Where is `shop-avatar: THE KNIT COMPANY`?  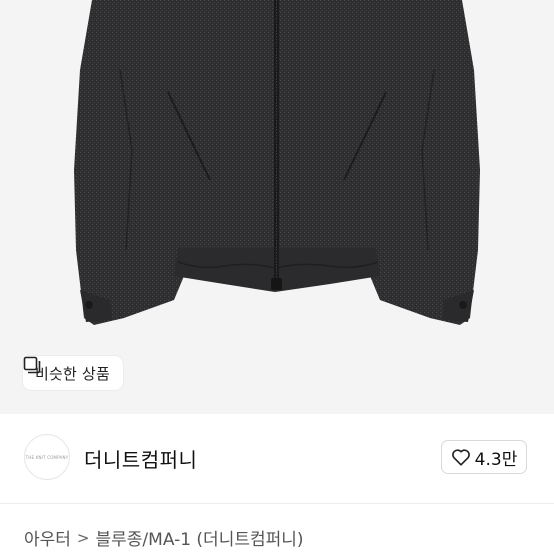 shop-avatar: THE KNIT COMPANY is located at coordinates (47, 457).